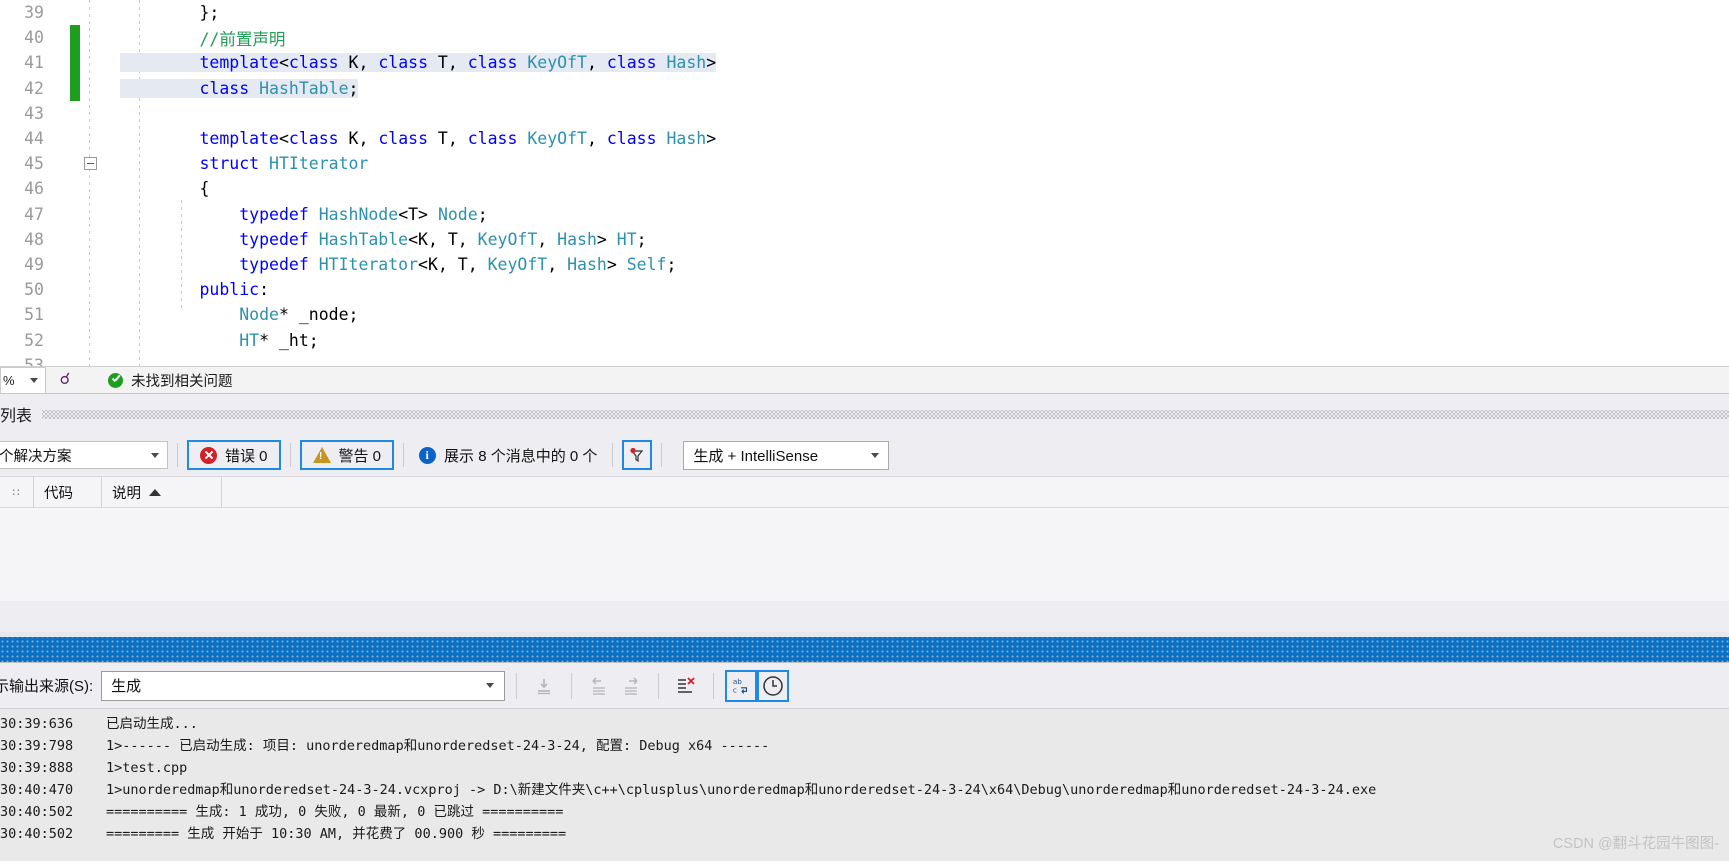 This screenshot has width=1729, height=861. I want to click on code-token: <, so click(283, 63).